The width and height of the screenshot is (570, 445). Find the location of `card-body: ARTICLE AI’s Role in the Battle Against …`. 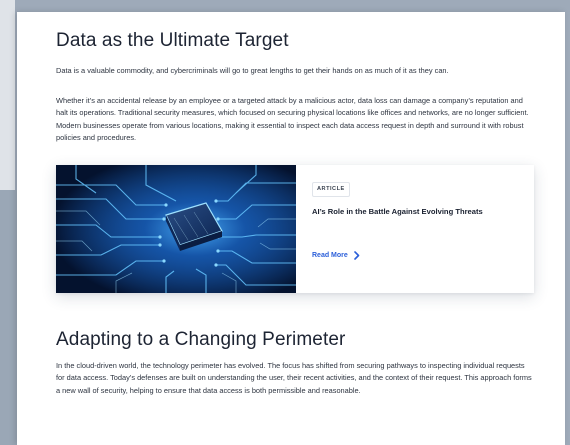

card-body: ARTICLE AI’s Role in the Battle Against … is located at coordinates (417, 229).